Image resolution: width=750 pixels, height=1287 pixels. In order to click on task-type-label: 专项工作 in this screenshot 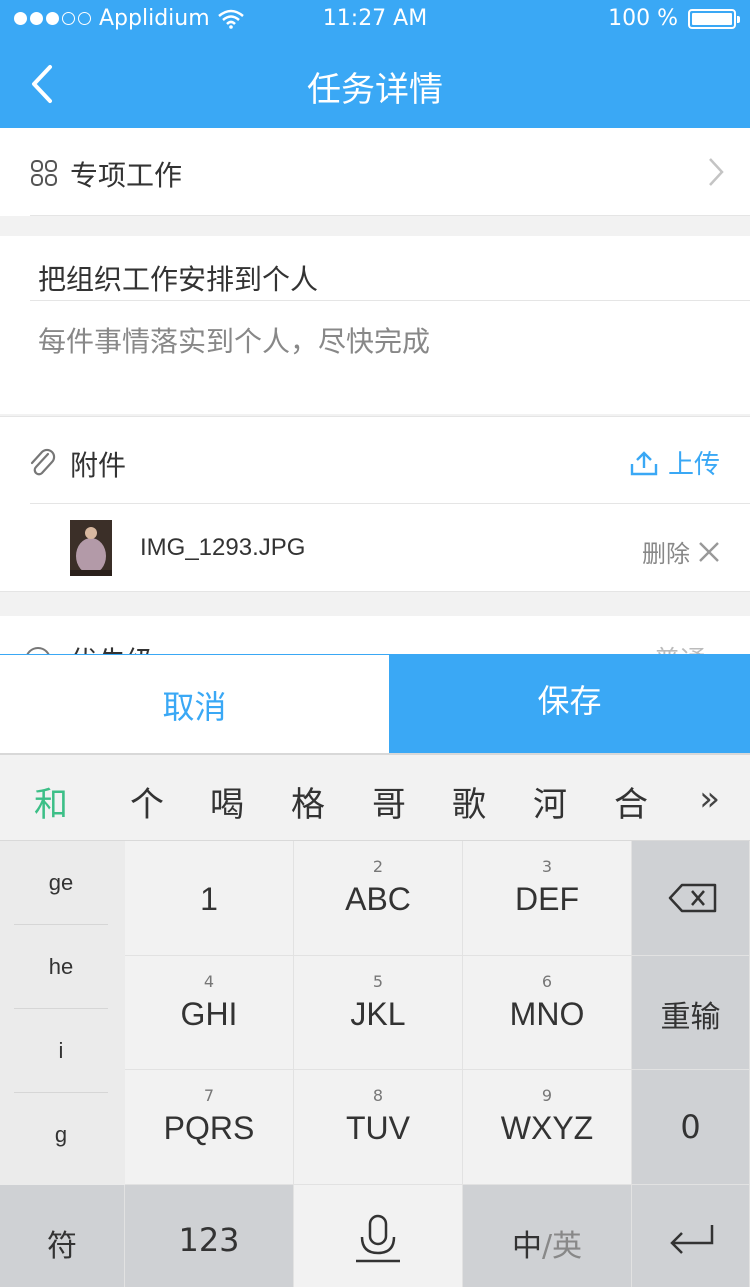, I will do `click(126, 175)`.